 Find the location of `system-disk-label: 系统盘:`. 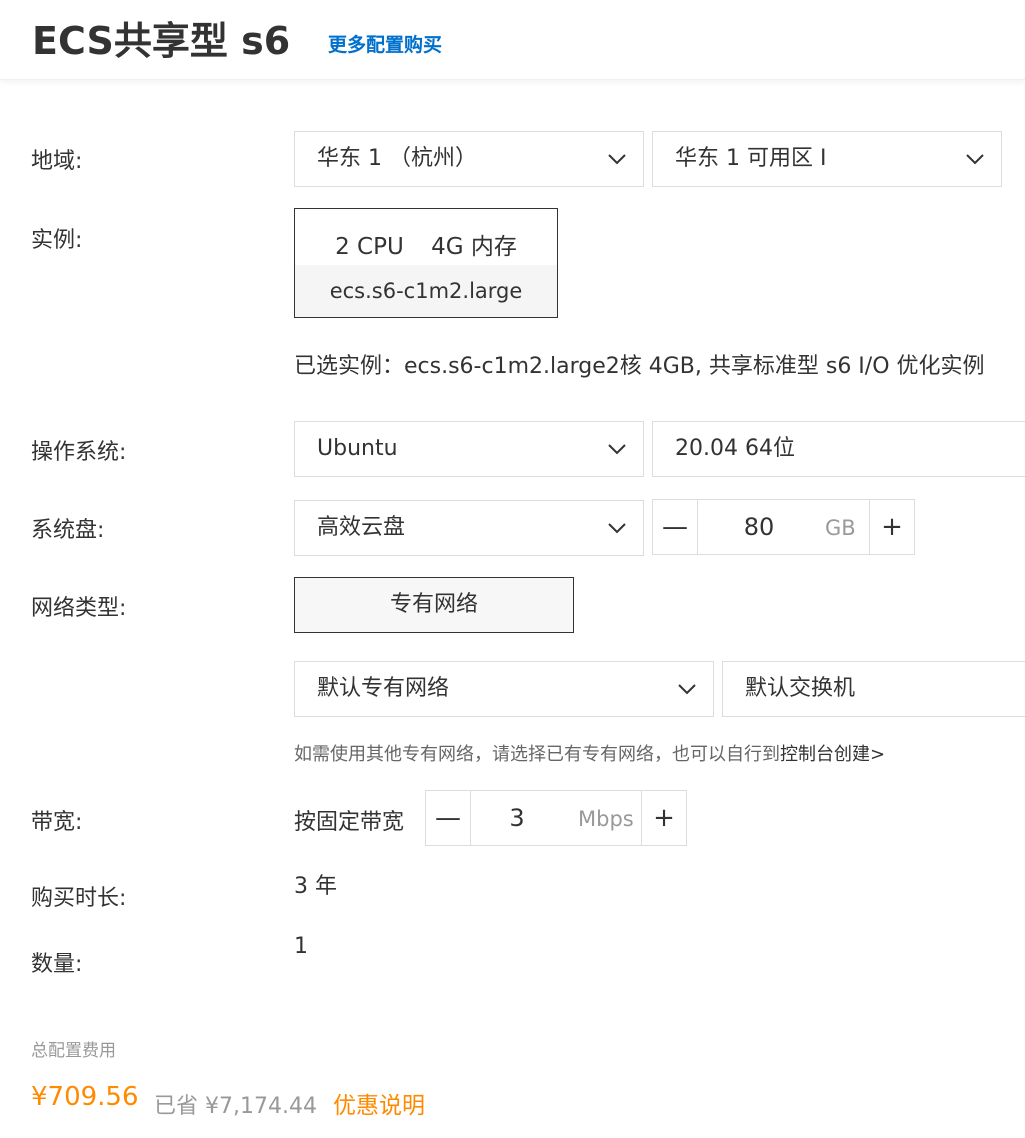

system-disk-label: 系统盘: is located at coordinates (68, 530).